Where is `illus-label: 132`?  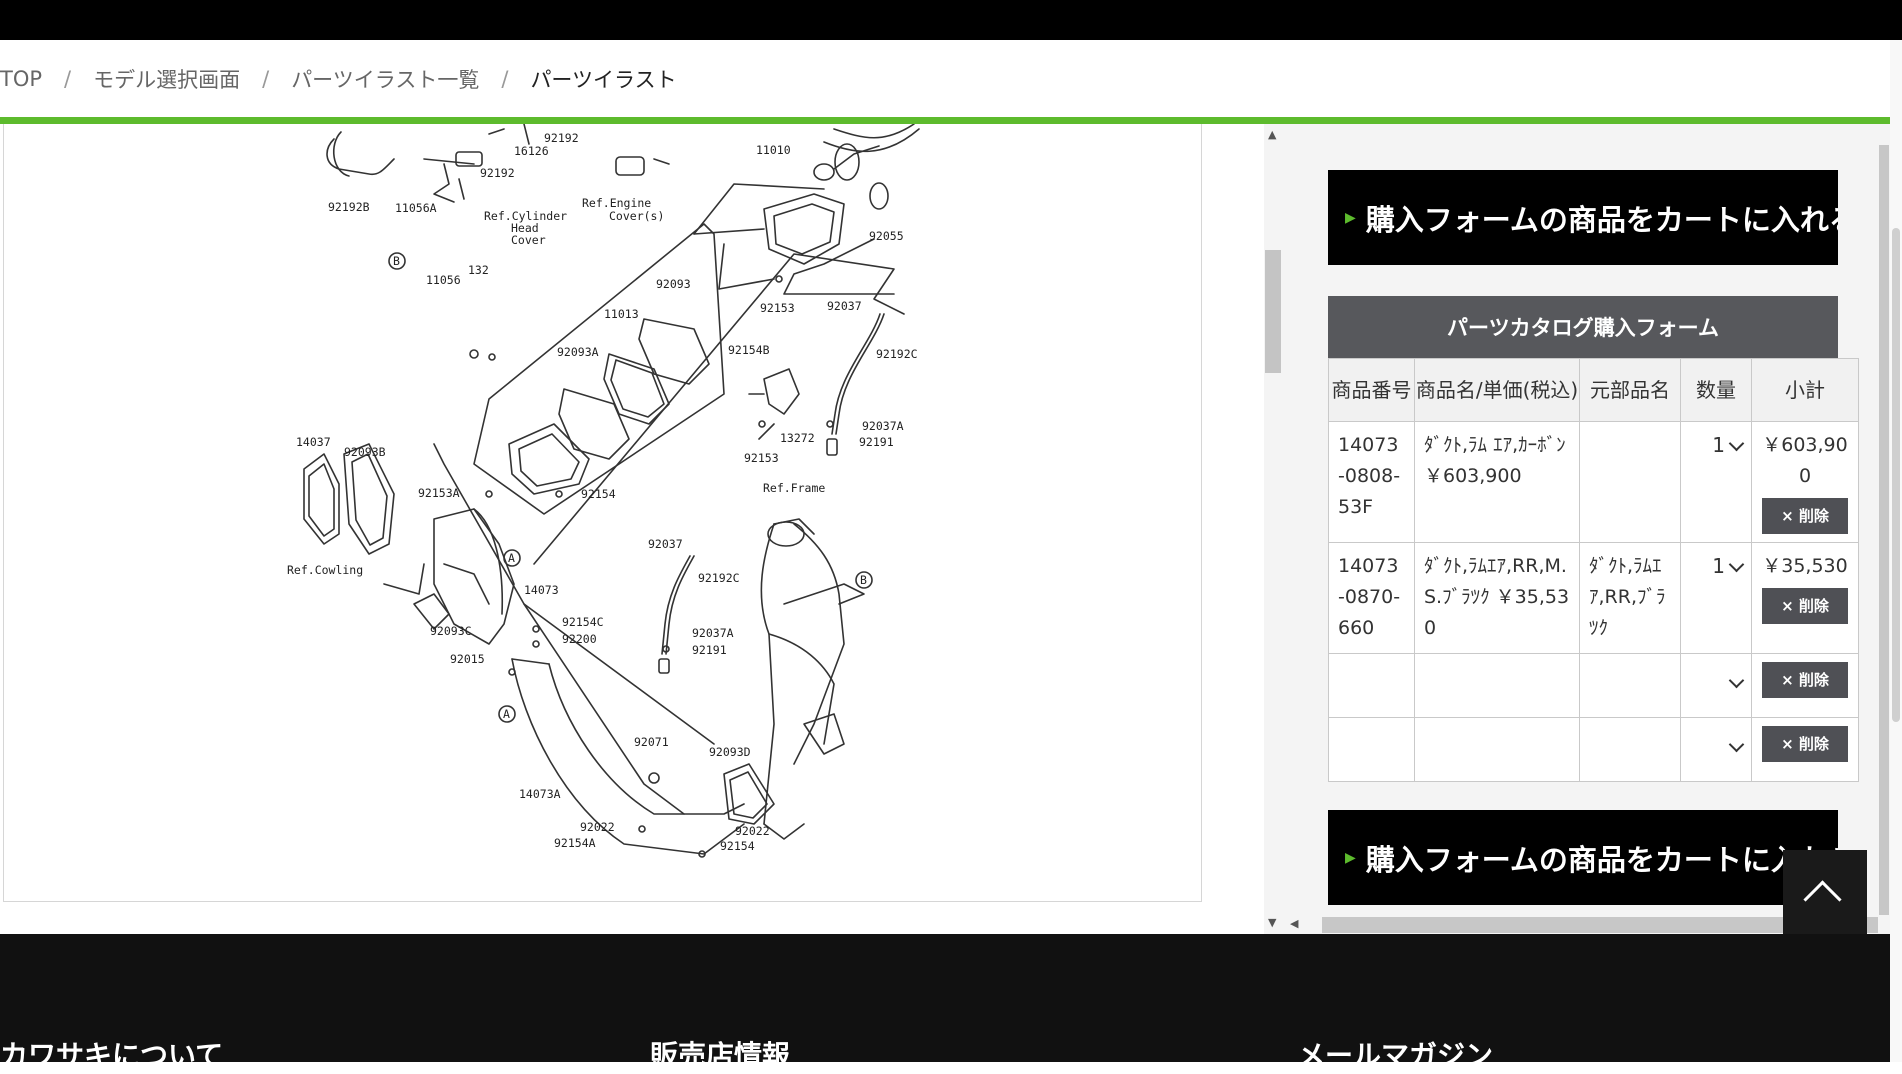 illus-label: 132 is located at coordinates (478, 270).